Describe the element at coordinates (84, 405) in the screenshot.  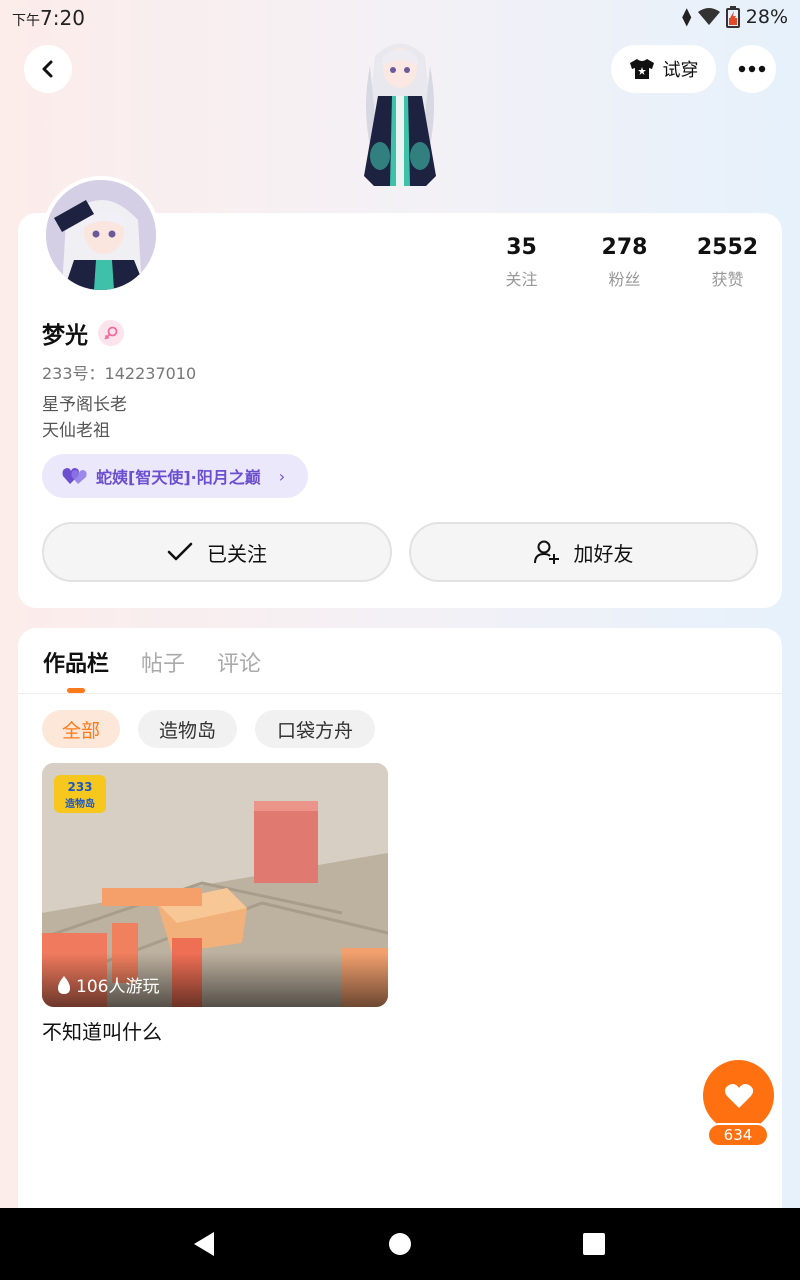
I see `bio-line: 星予阁长老` at that location.